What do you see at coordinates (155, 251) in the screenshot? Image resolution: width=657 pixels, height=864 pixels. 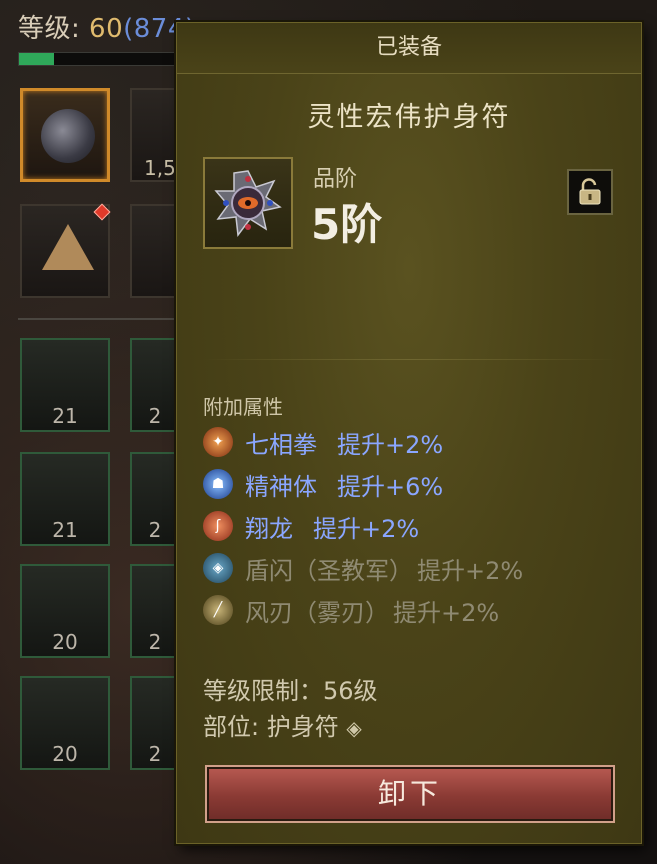 I see `item-slot` at bounding box center [155, 251].